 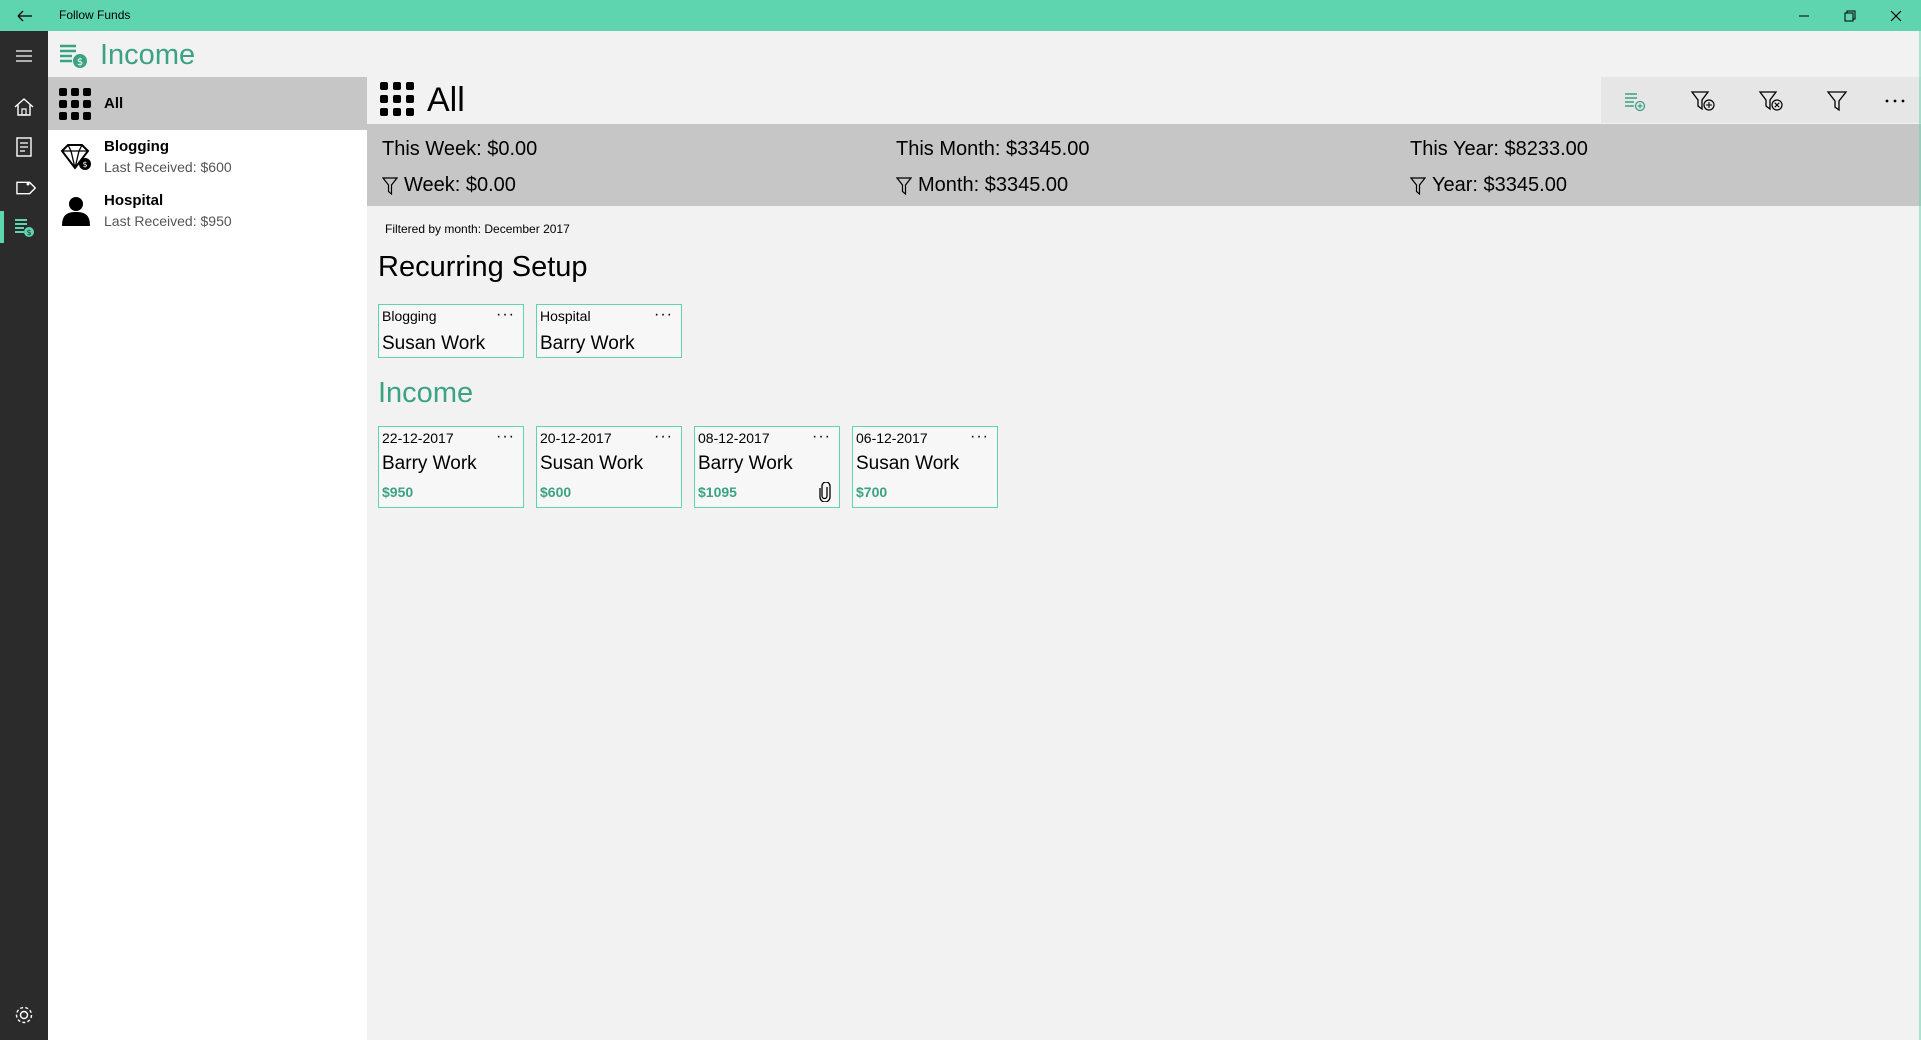 I want to click on command-bar, so click(x=1761, y=100).